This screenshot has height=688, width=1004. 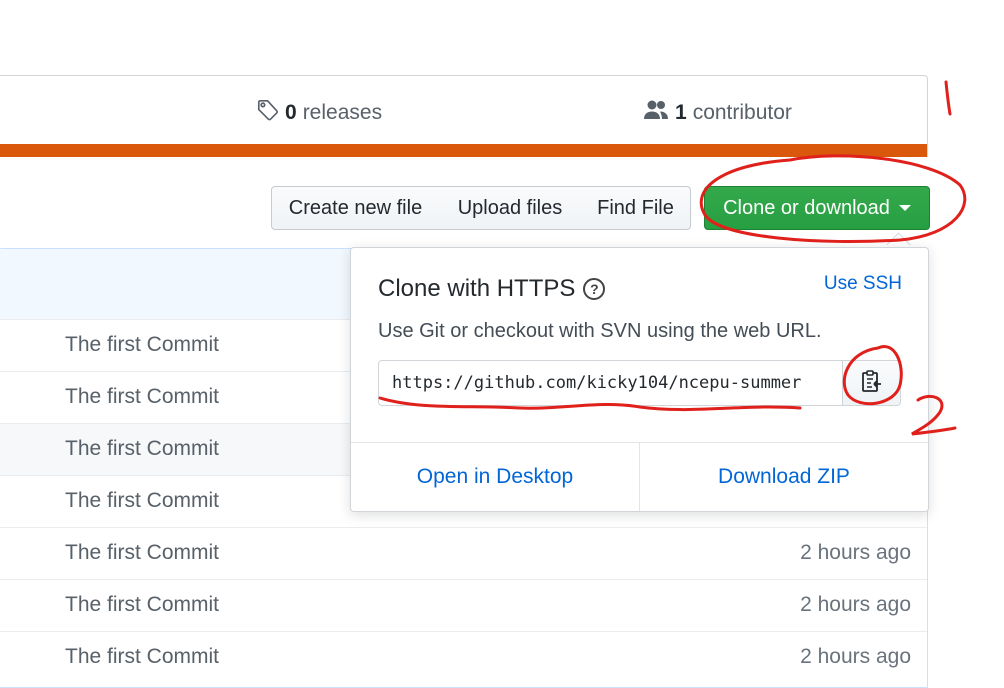 What do you see at coordinates (636, 208) in the screenshot?
I see `find-file-button: Find File` at bounding box center [636, 208].